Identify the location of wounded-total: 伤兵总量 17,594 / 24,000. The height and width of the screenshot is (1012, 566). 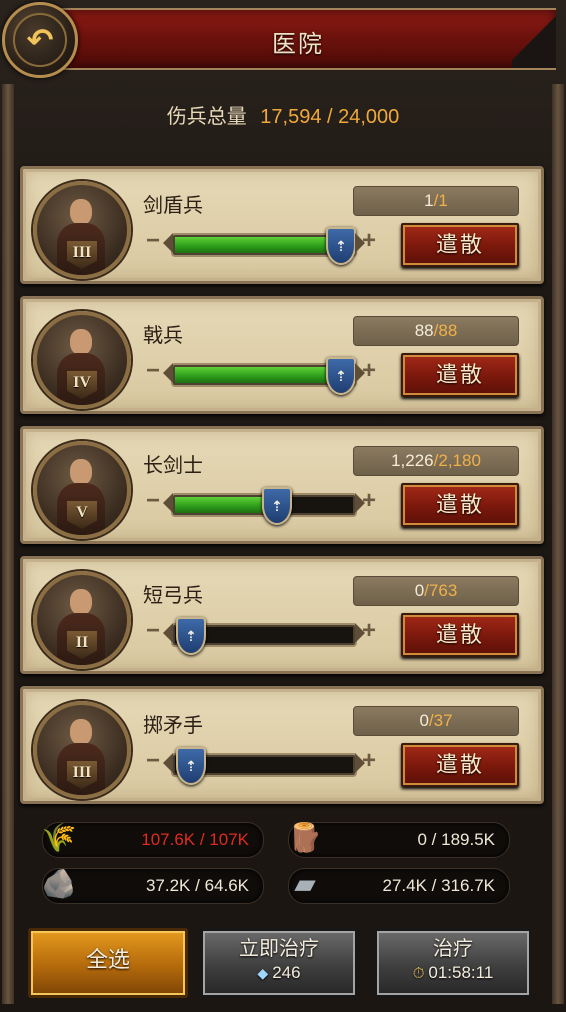
(283, 114).